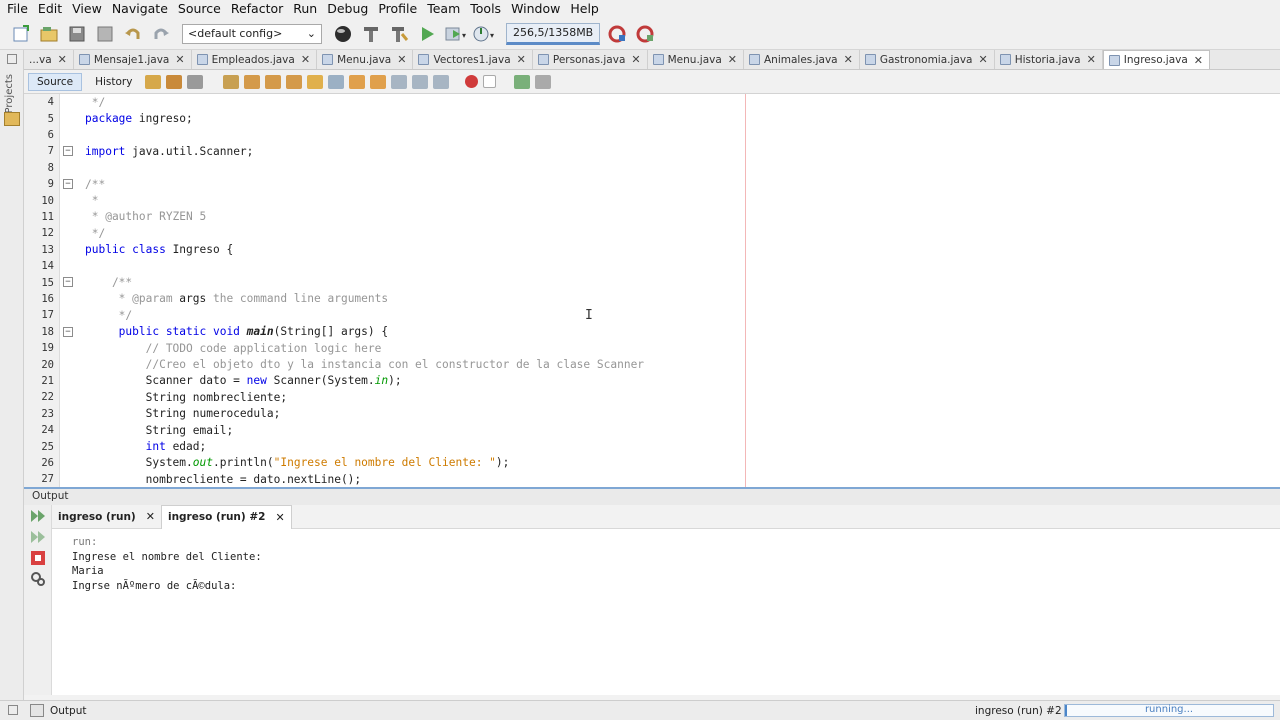  I want to click on file-tab: ...va ✕, so click(49, 59).